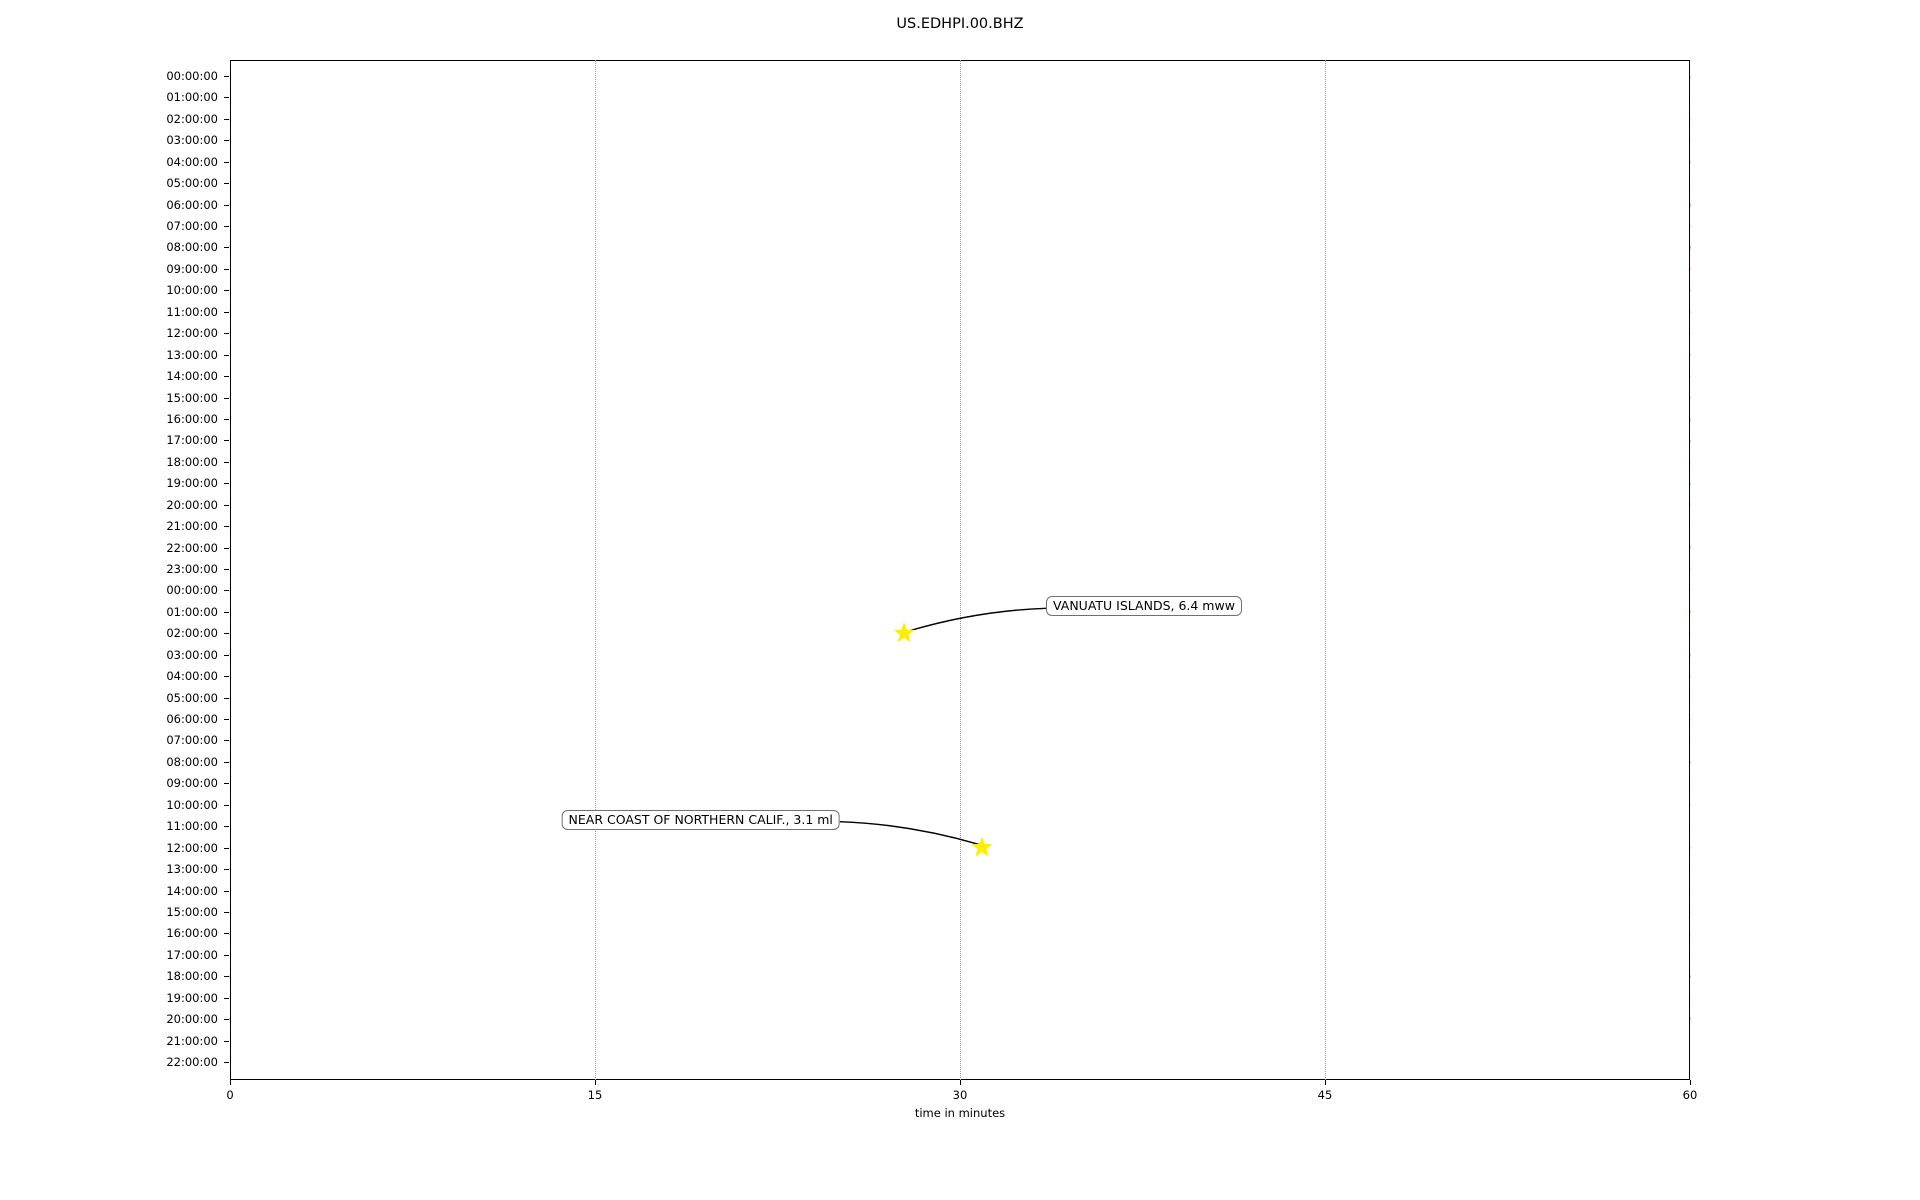 The image size is (1920, 1200). I want to click on y-tick-label: 06:00:00, so click(192, 204).